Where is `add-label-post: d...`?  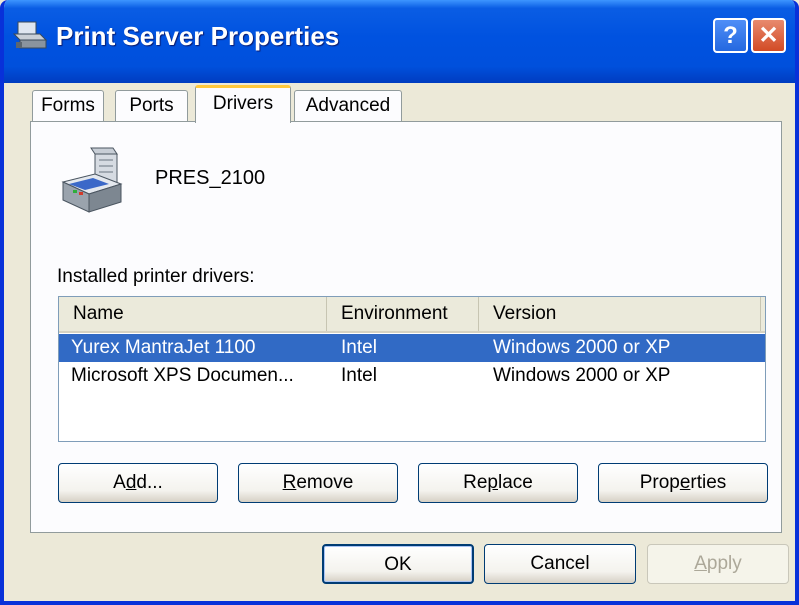 add-label-post: d... is located at coordinates (149, 482).